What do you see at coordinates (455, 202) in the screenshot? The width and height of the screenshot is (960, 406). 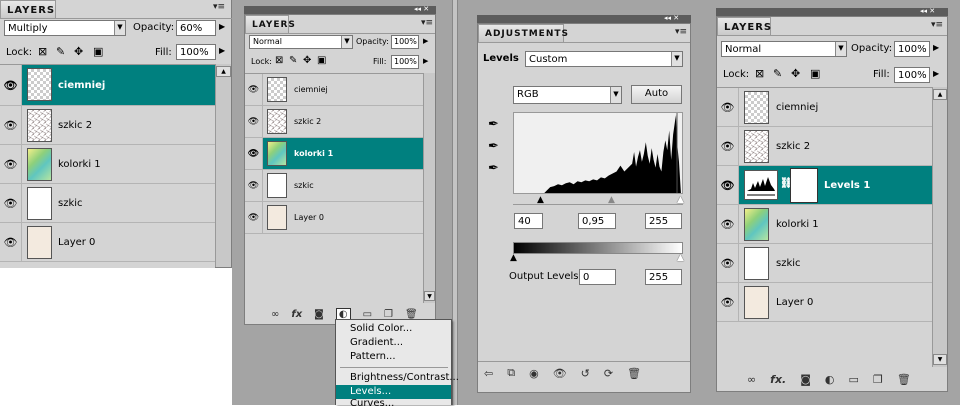 I see `panel-divider` at bounding box center [455, 202].